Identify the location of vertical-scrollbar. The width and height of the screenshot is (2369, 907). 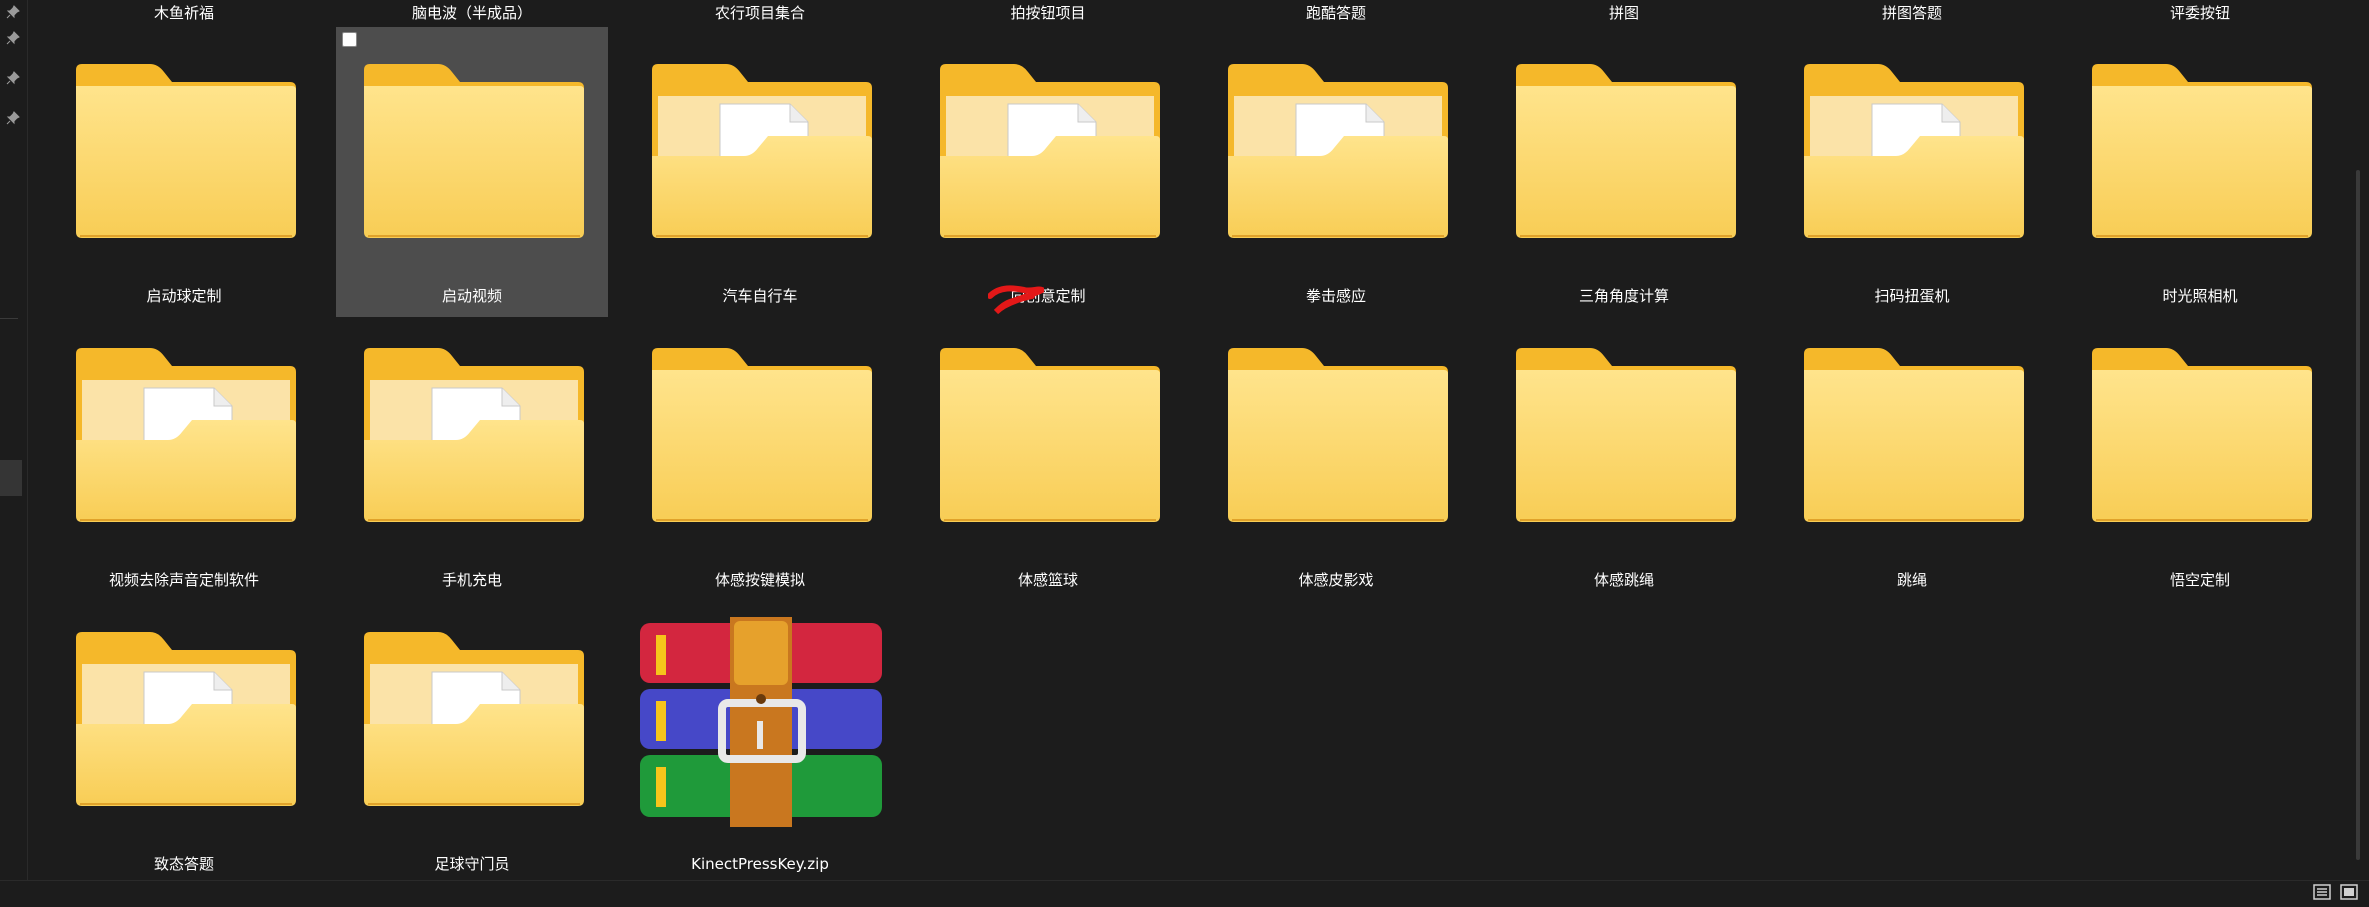
(2358, 515).